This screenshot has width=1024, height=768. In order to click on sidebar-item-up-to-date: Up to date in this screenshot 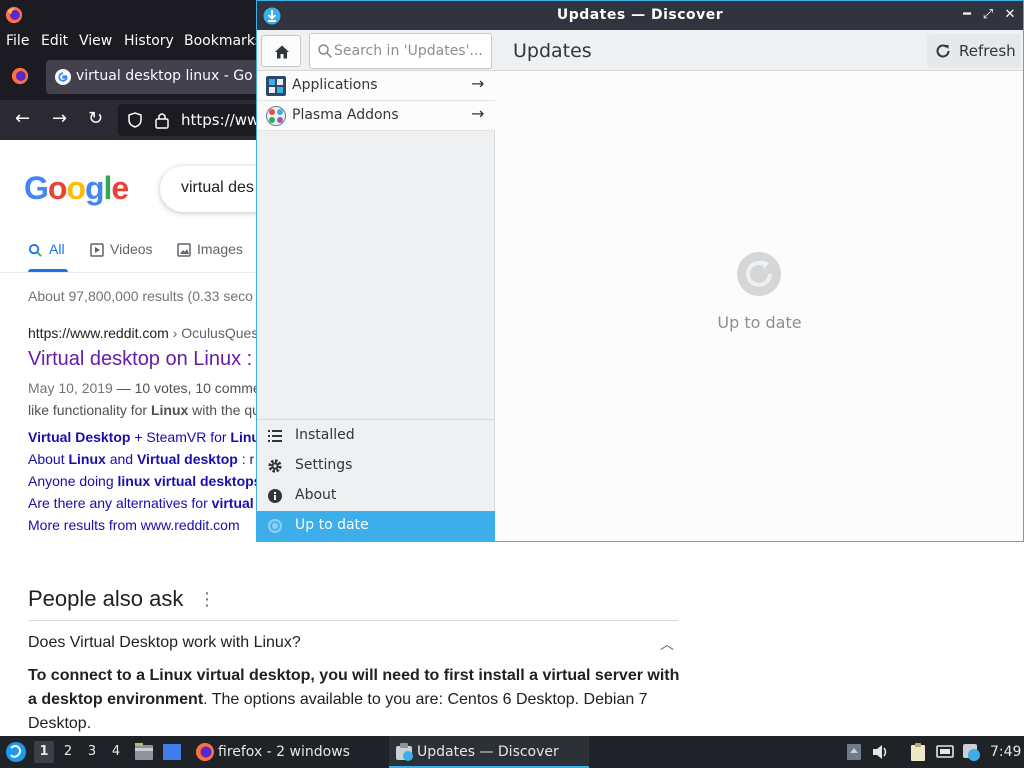, I will do `click(376, 526)`.